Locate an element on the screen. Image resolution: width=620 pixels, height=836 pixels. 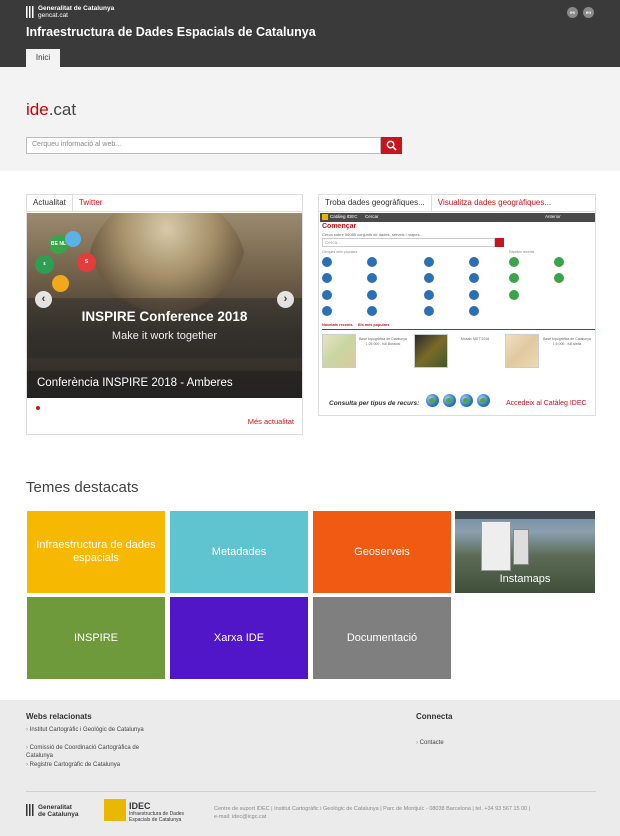
search-icon is located at coordinates (391, 145).